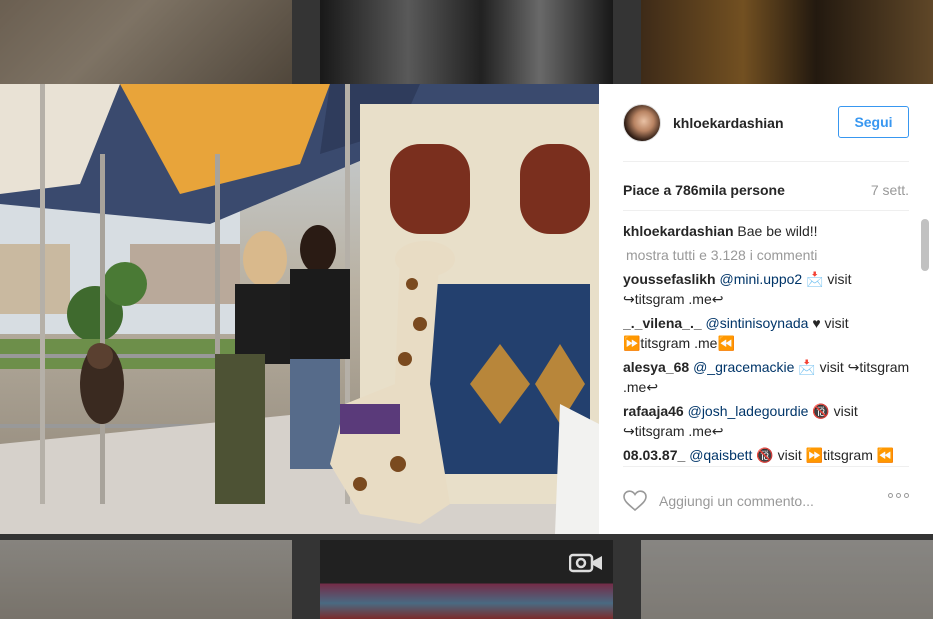 Image resolution: width=933 pixels, height=619 pixels. What do you see at coordinates (678, 231) in the screenshot?
I see `caption-username: khloekardashian` at bounding box center [678, 231].